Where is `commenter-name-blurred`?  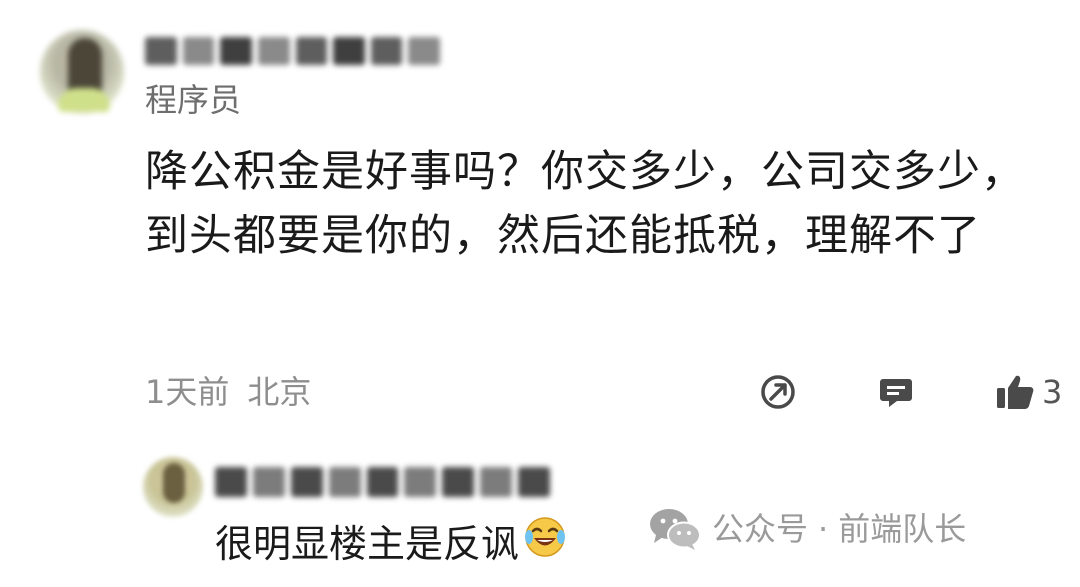
commenter-name-blurred is located at coordinates (292, 51).